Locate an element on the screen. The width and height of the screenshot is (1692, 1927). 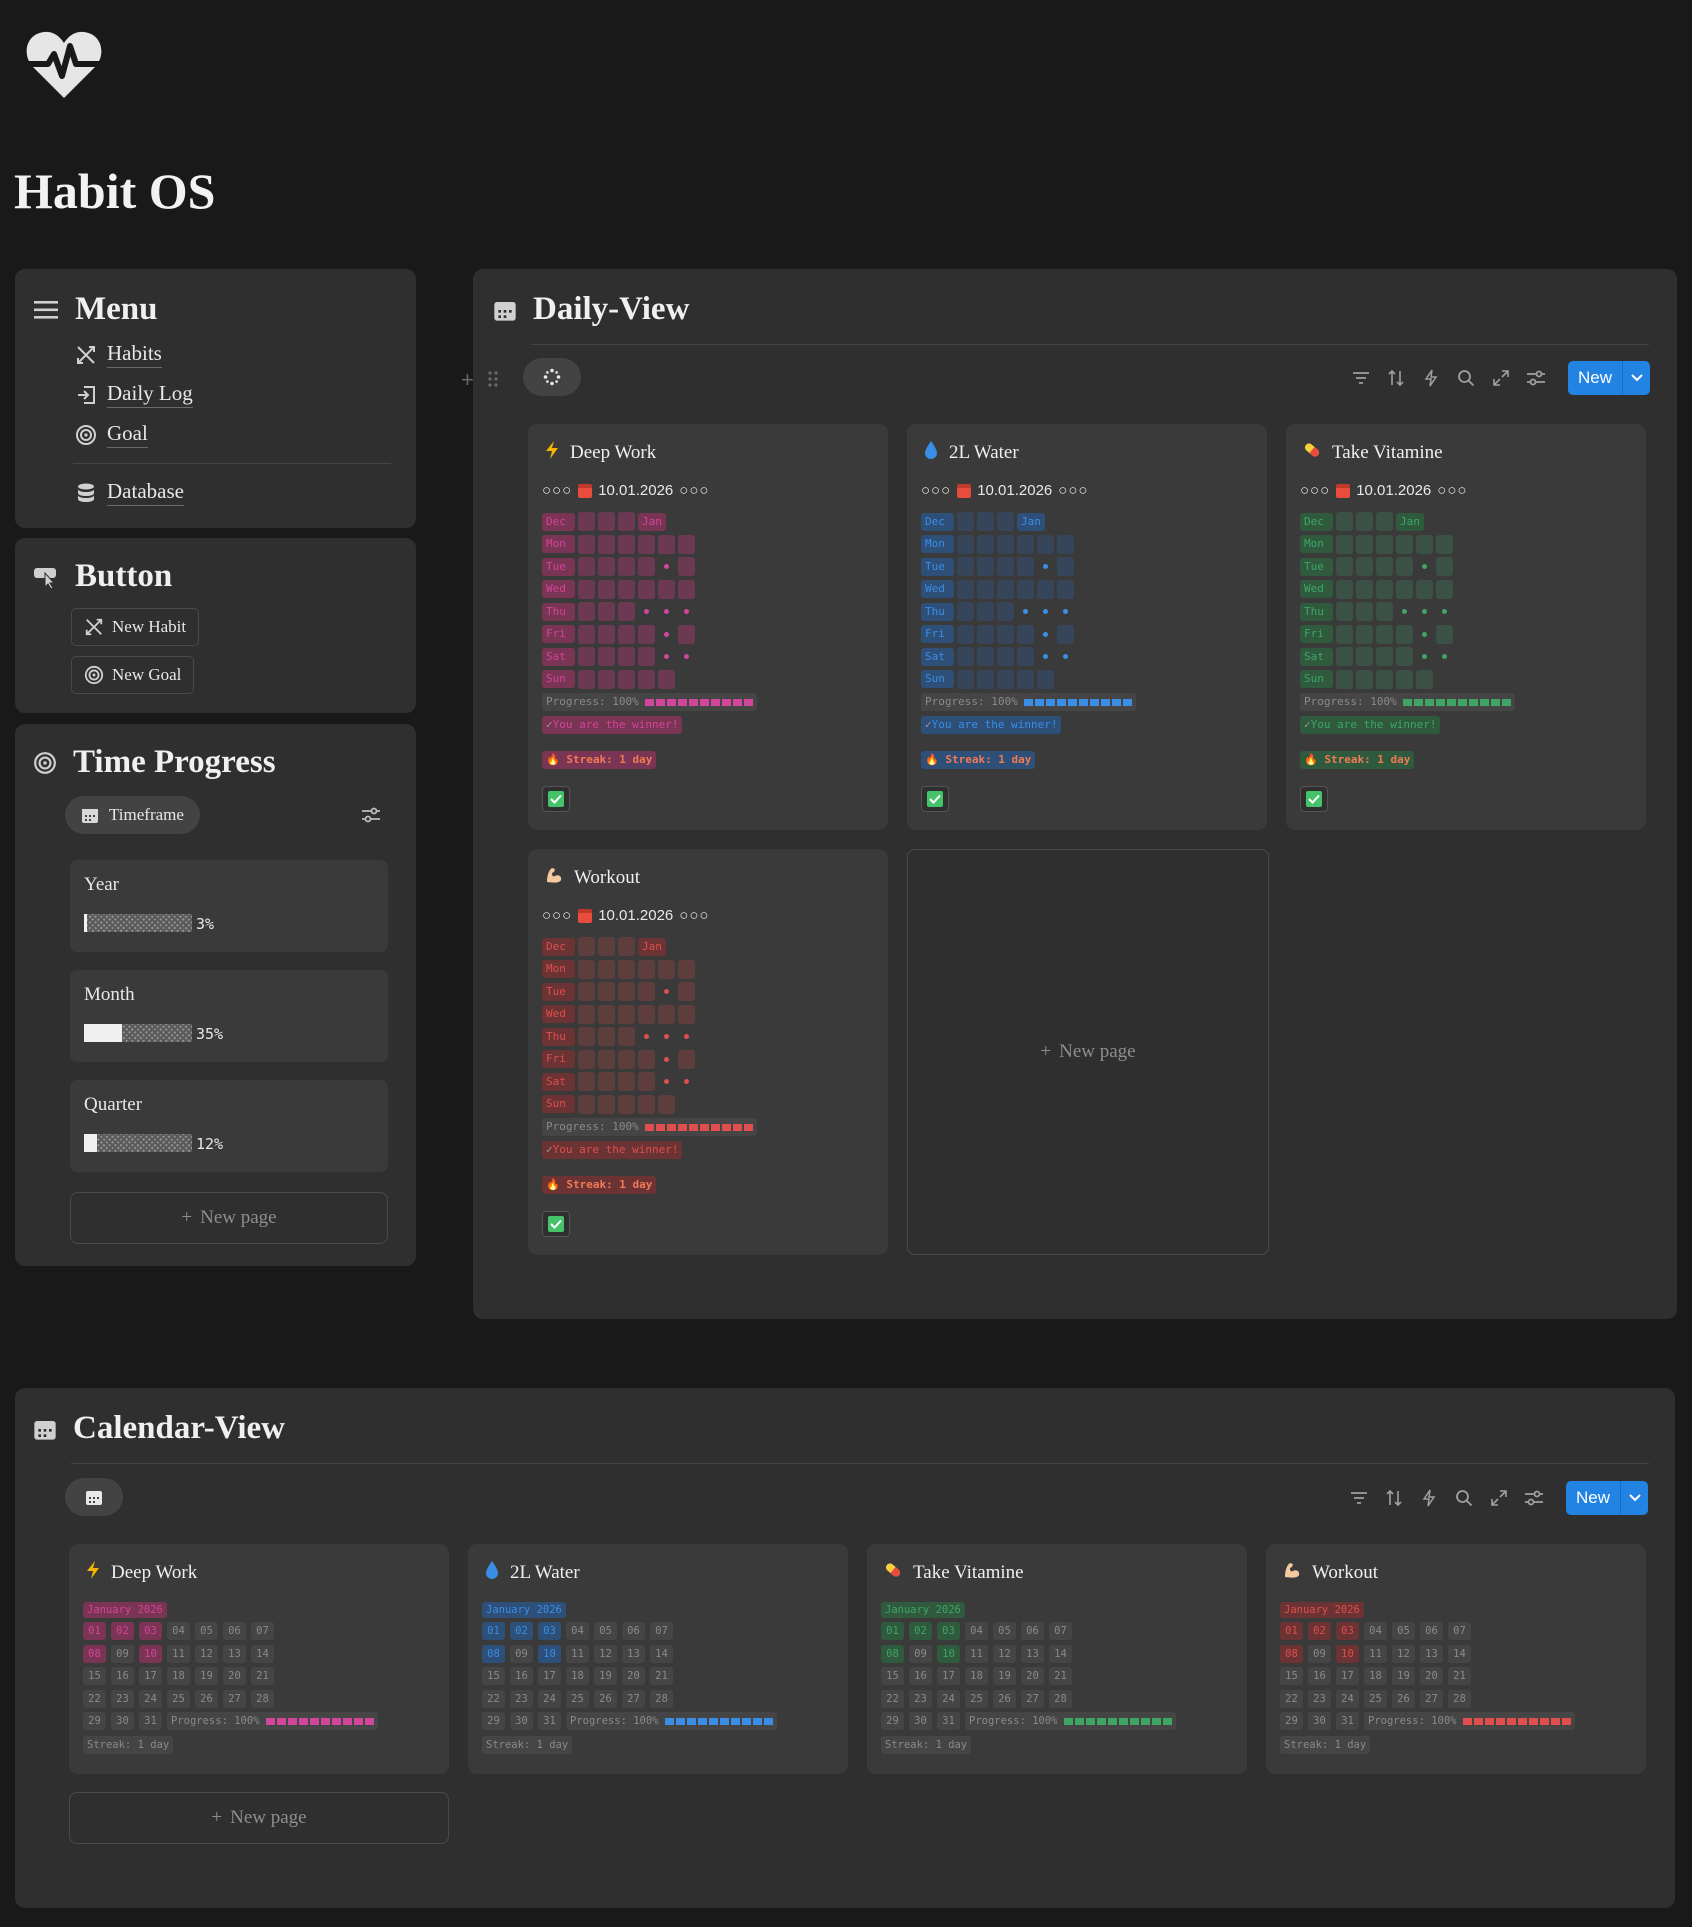
tracker-row: Wed is located at coordinates (649, 1014).